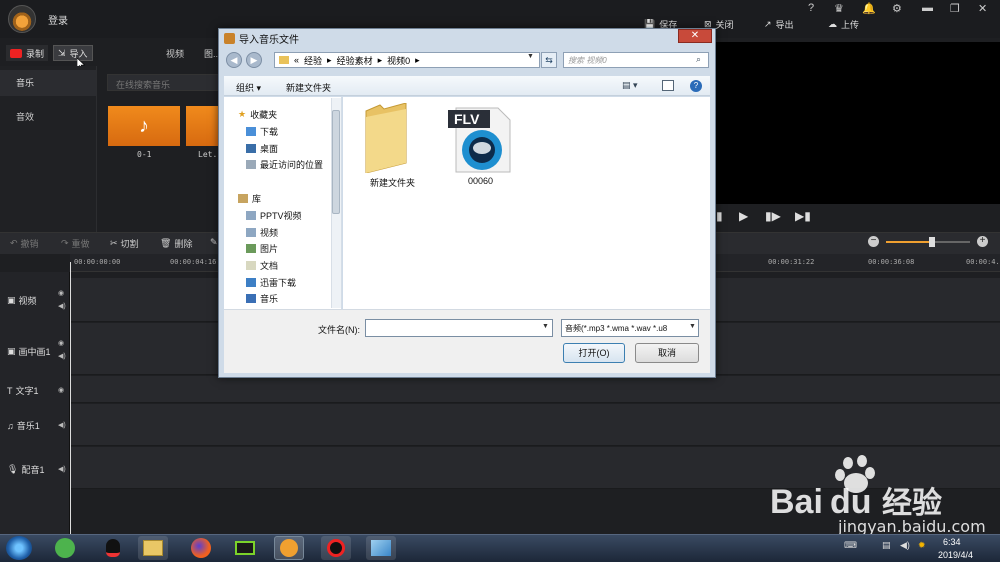 The width and height of the screenshot is (1000, 562). Describe the element at coordinates (630, 85) in the screenshot. I see `view-options-icon: ▤ ▾` at that location.